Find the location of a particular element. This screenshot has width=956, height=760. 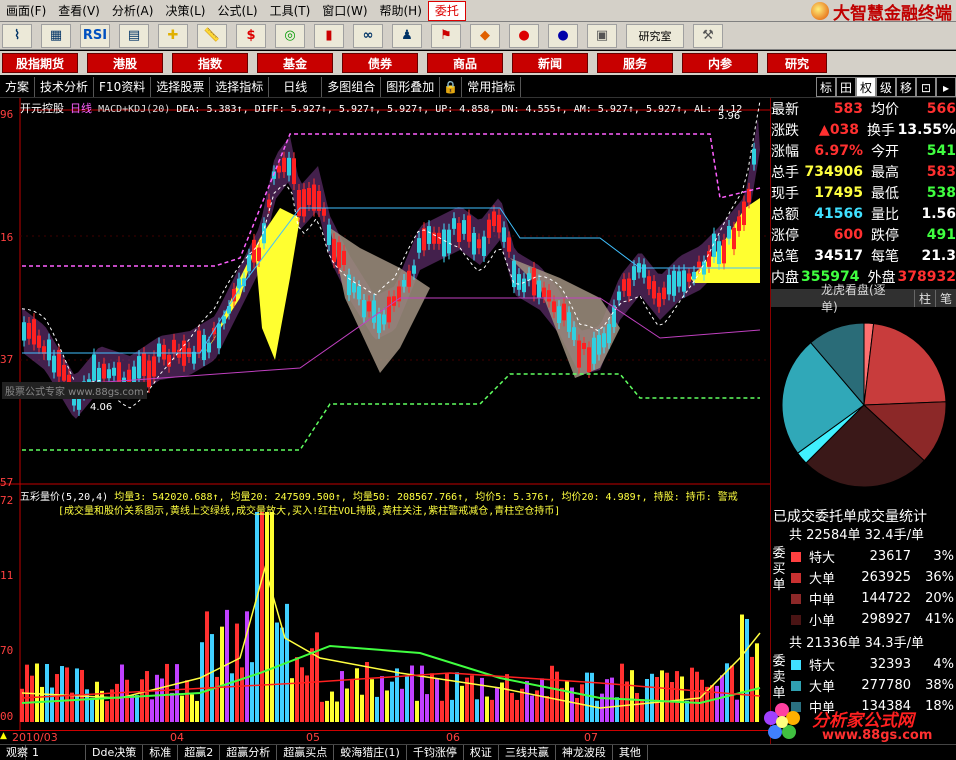

func-daily: 日线 is located at coordinates (296, 86).